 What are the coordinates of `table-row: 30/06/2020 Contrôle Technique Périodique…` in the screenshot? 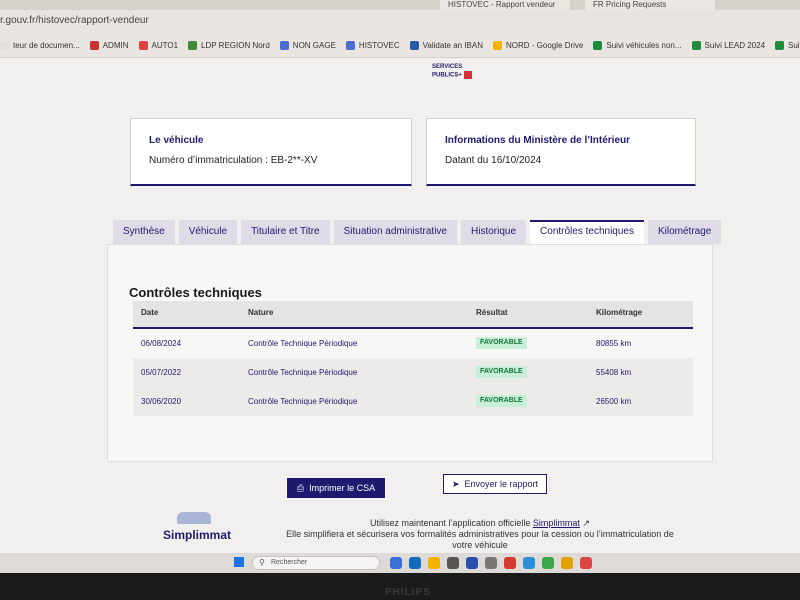 It's located at (413, 401).